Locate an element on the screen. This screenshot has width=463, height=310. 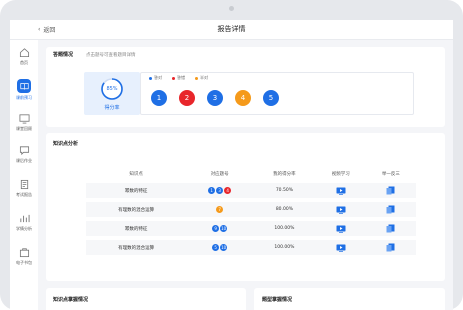
question-badge: 3 is located at coordinates (220, 190).